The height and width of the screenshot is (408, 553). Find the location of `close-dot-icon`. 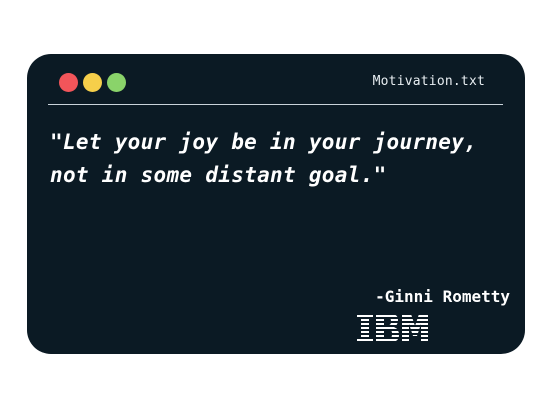

close-dot-icon is located at coordinates (68, 82).